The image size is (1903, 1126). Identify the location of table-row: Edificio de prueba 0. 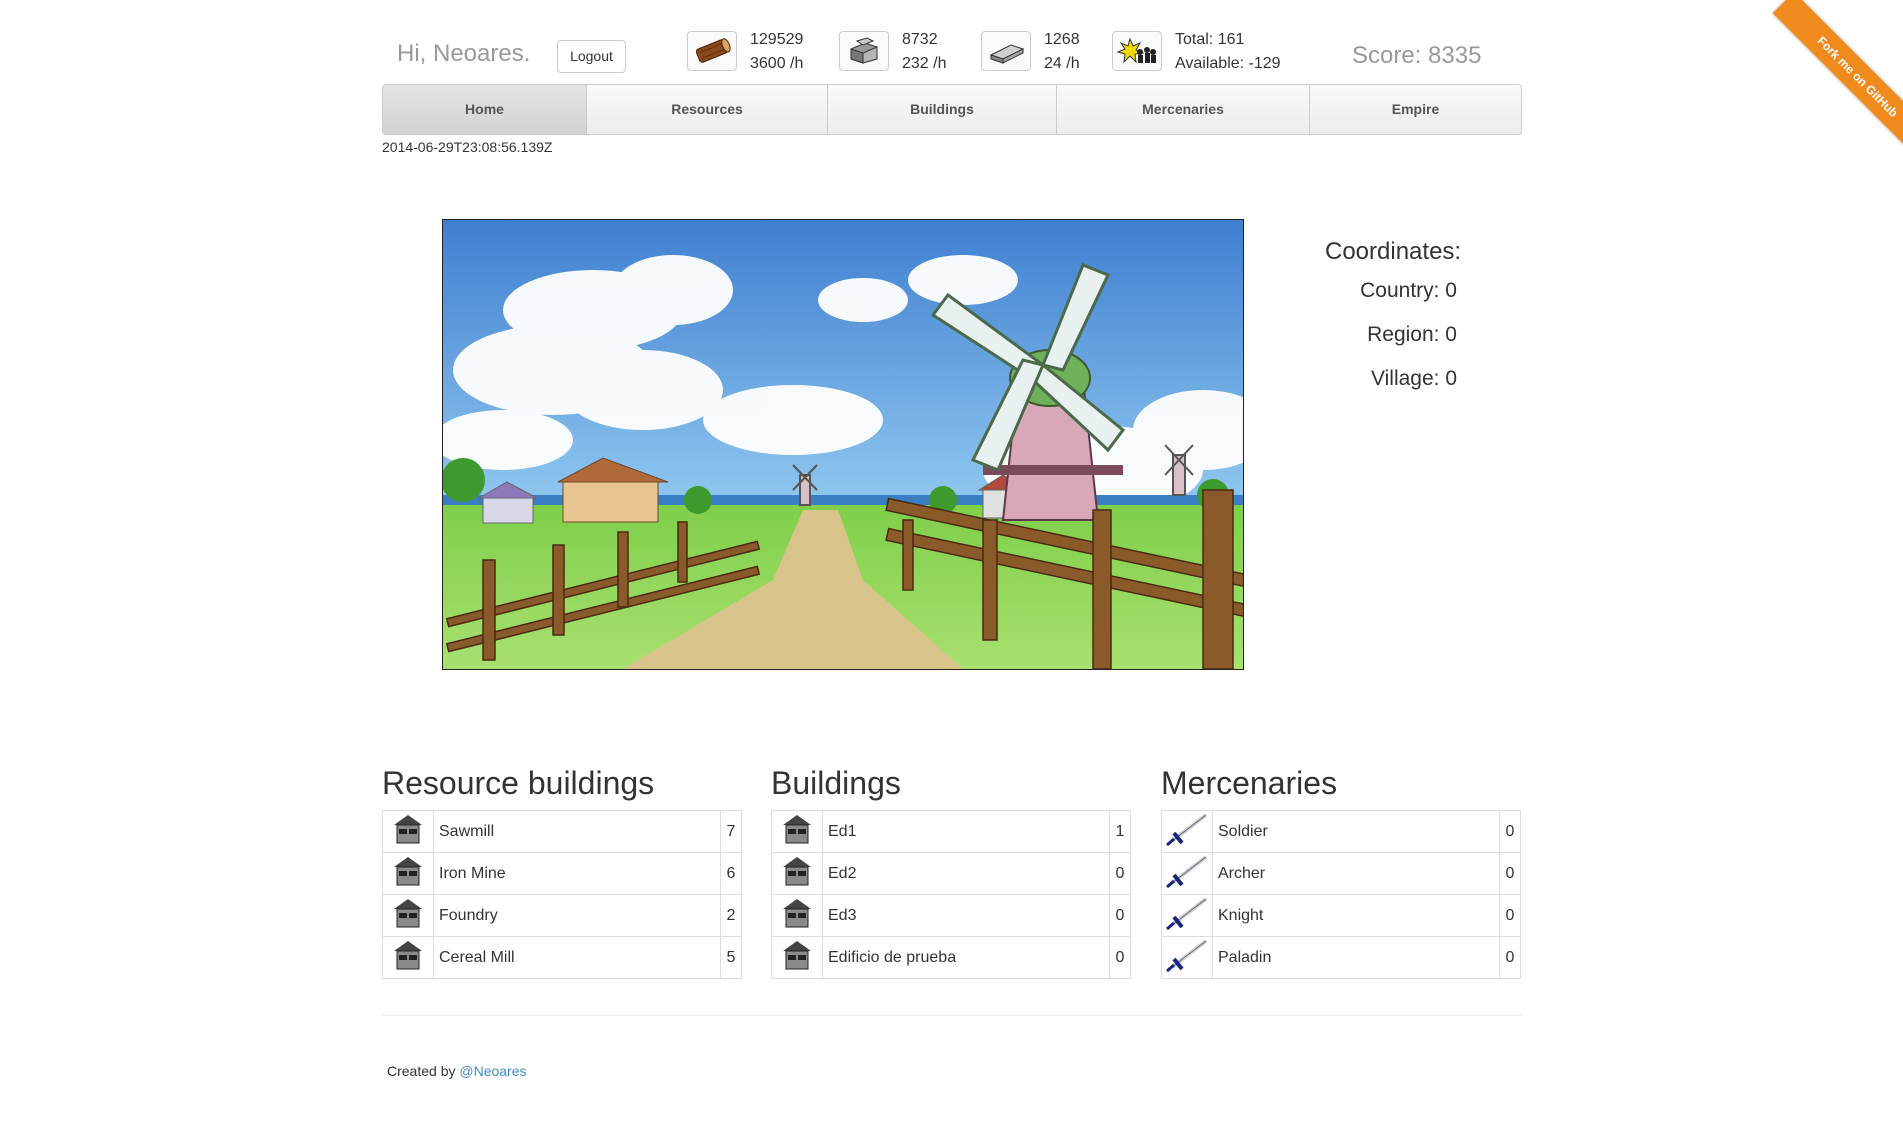
(951, 957).